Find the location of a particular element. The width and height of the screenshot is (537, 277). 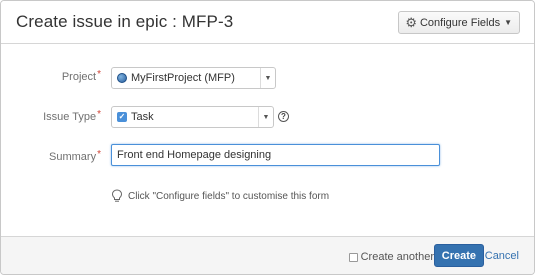

summary-label: Summary* is located at coordinates (51, 156).